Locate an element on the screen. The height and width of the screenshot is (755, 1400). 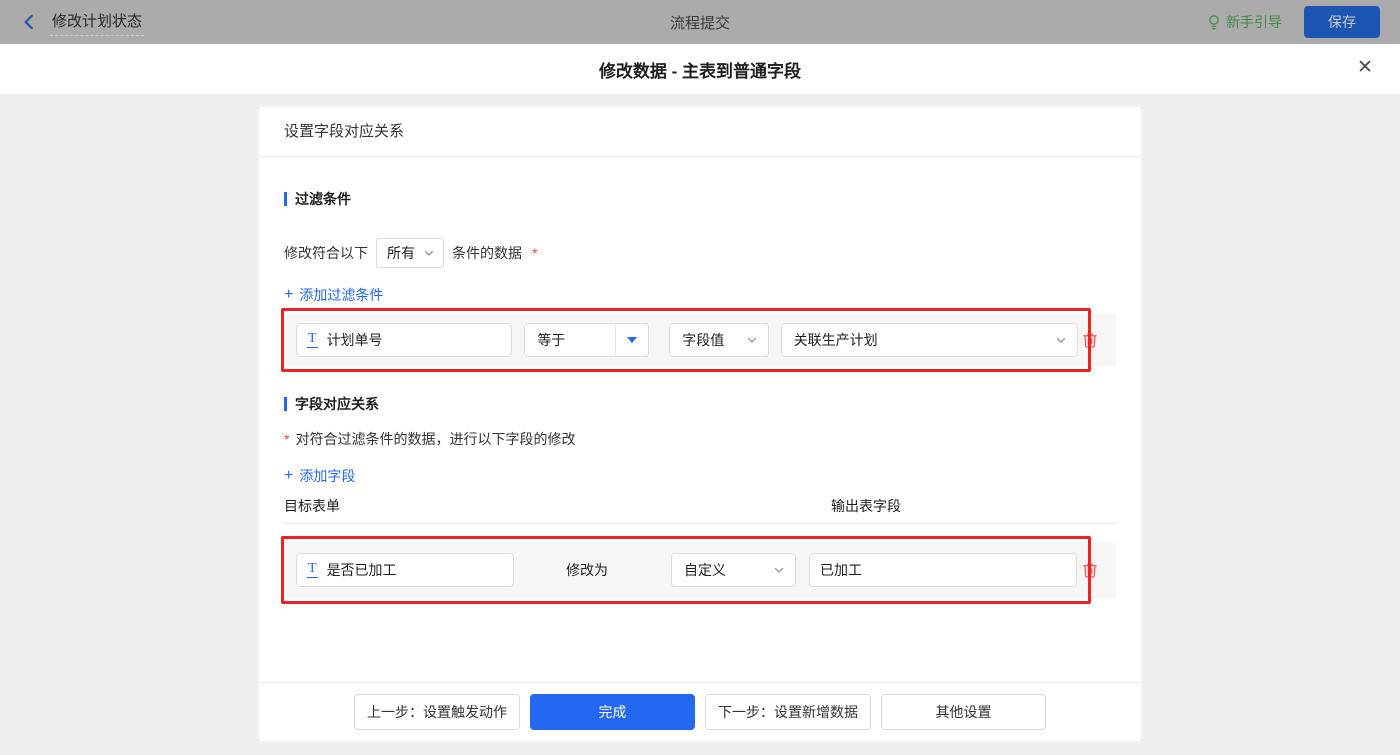
filter-field-select: T 计划单号 is located at coordinates (404, 340).